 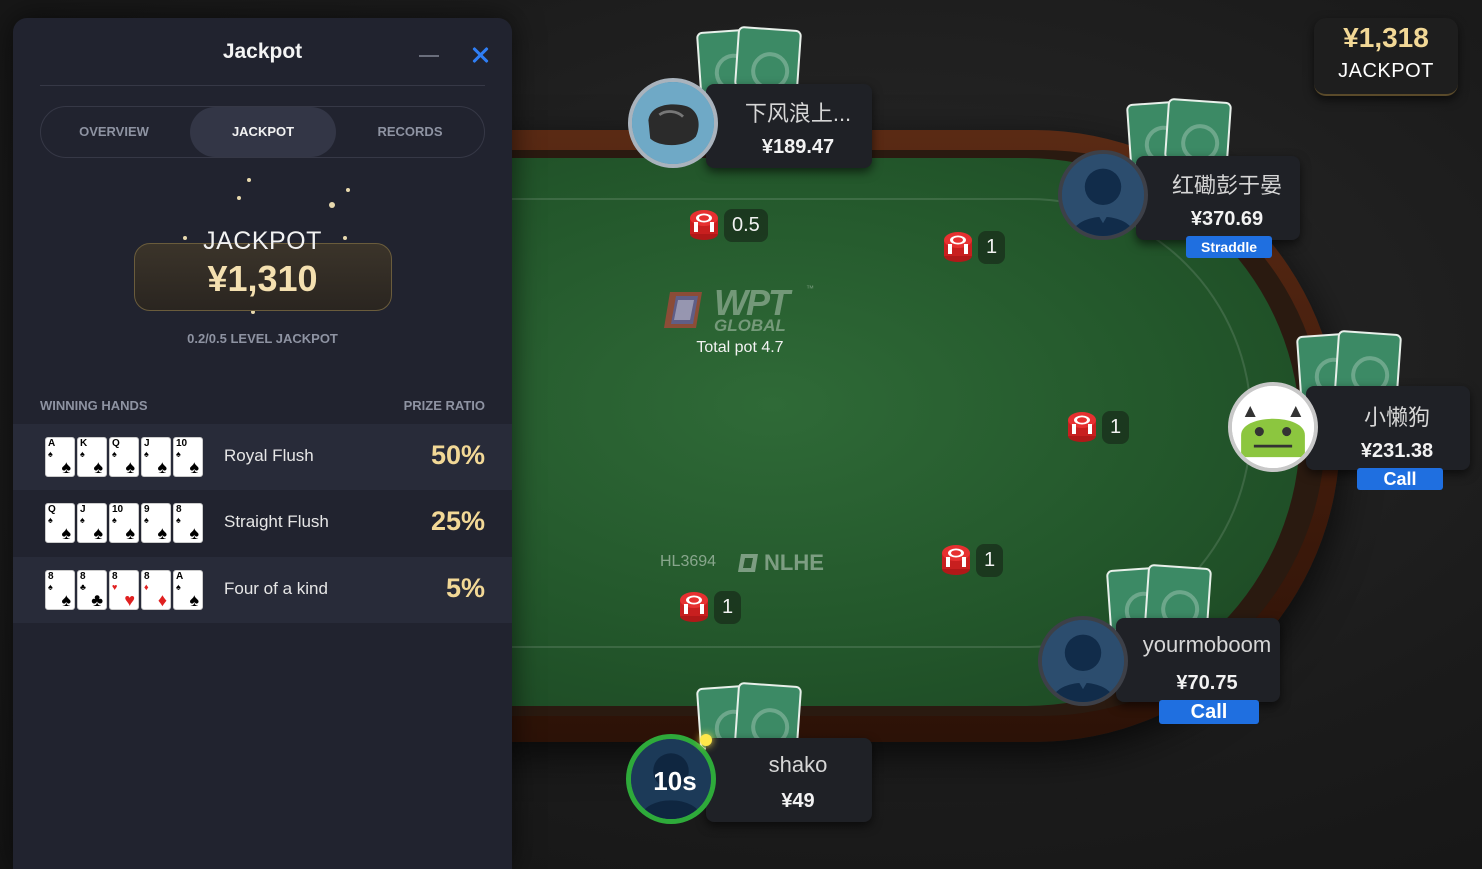 I want to click on jackpot-badge: ¥1,318 JACKPOT, so click(x=1386, y=57).